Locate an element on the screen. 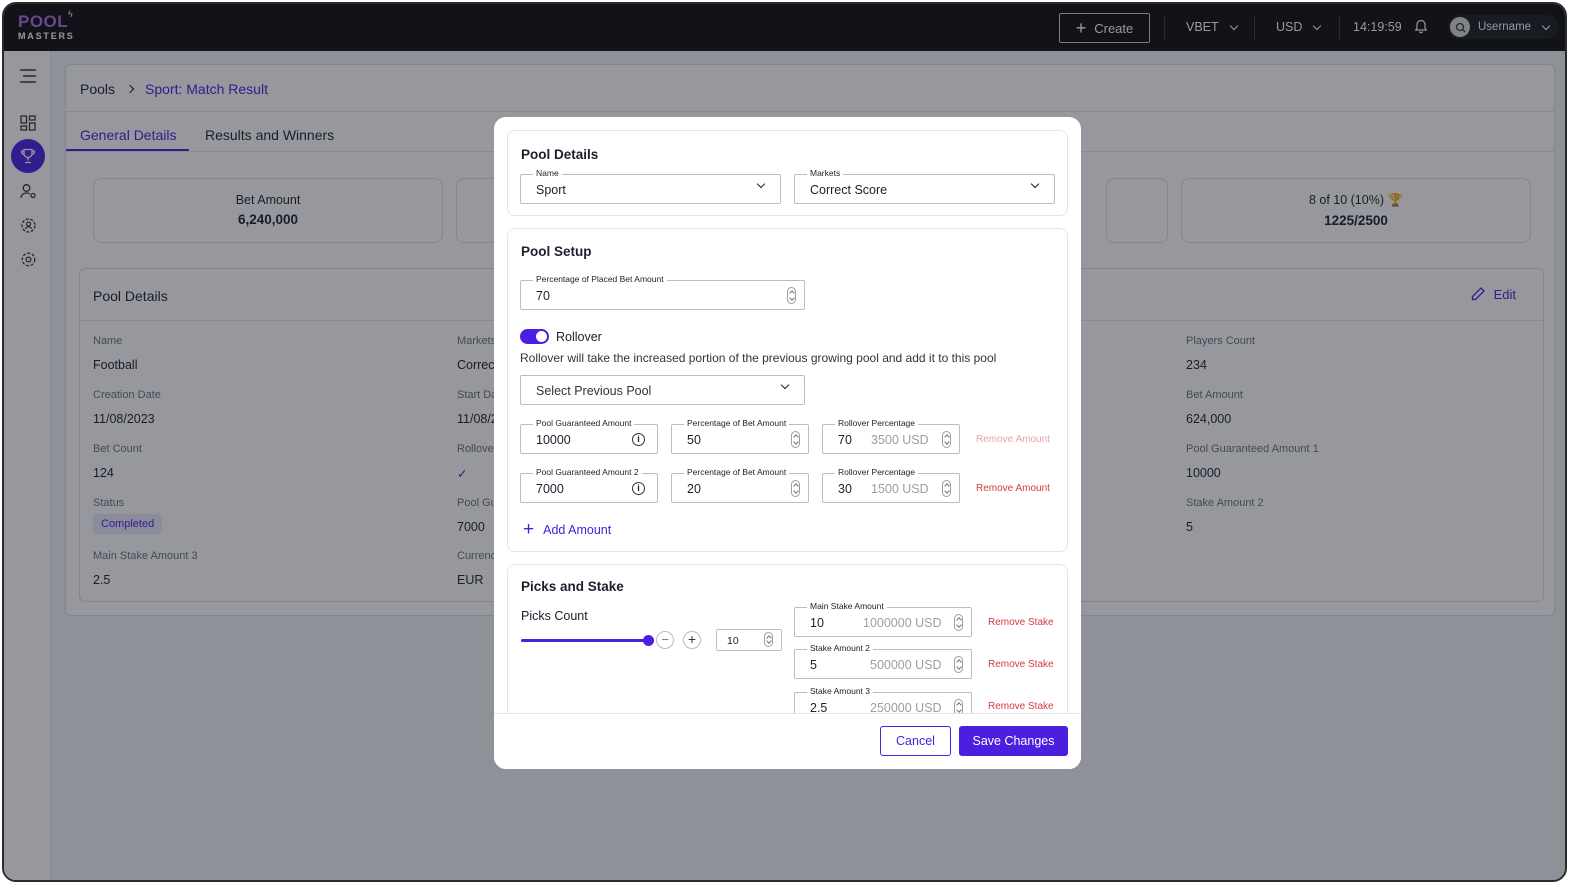 The height and width of the screenshot is (889, 1581). save-changes-button: Save Changes is located at coordinates (1013, 741).